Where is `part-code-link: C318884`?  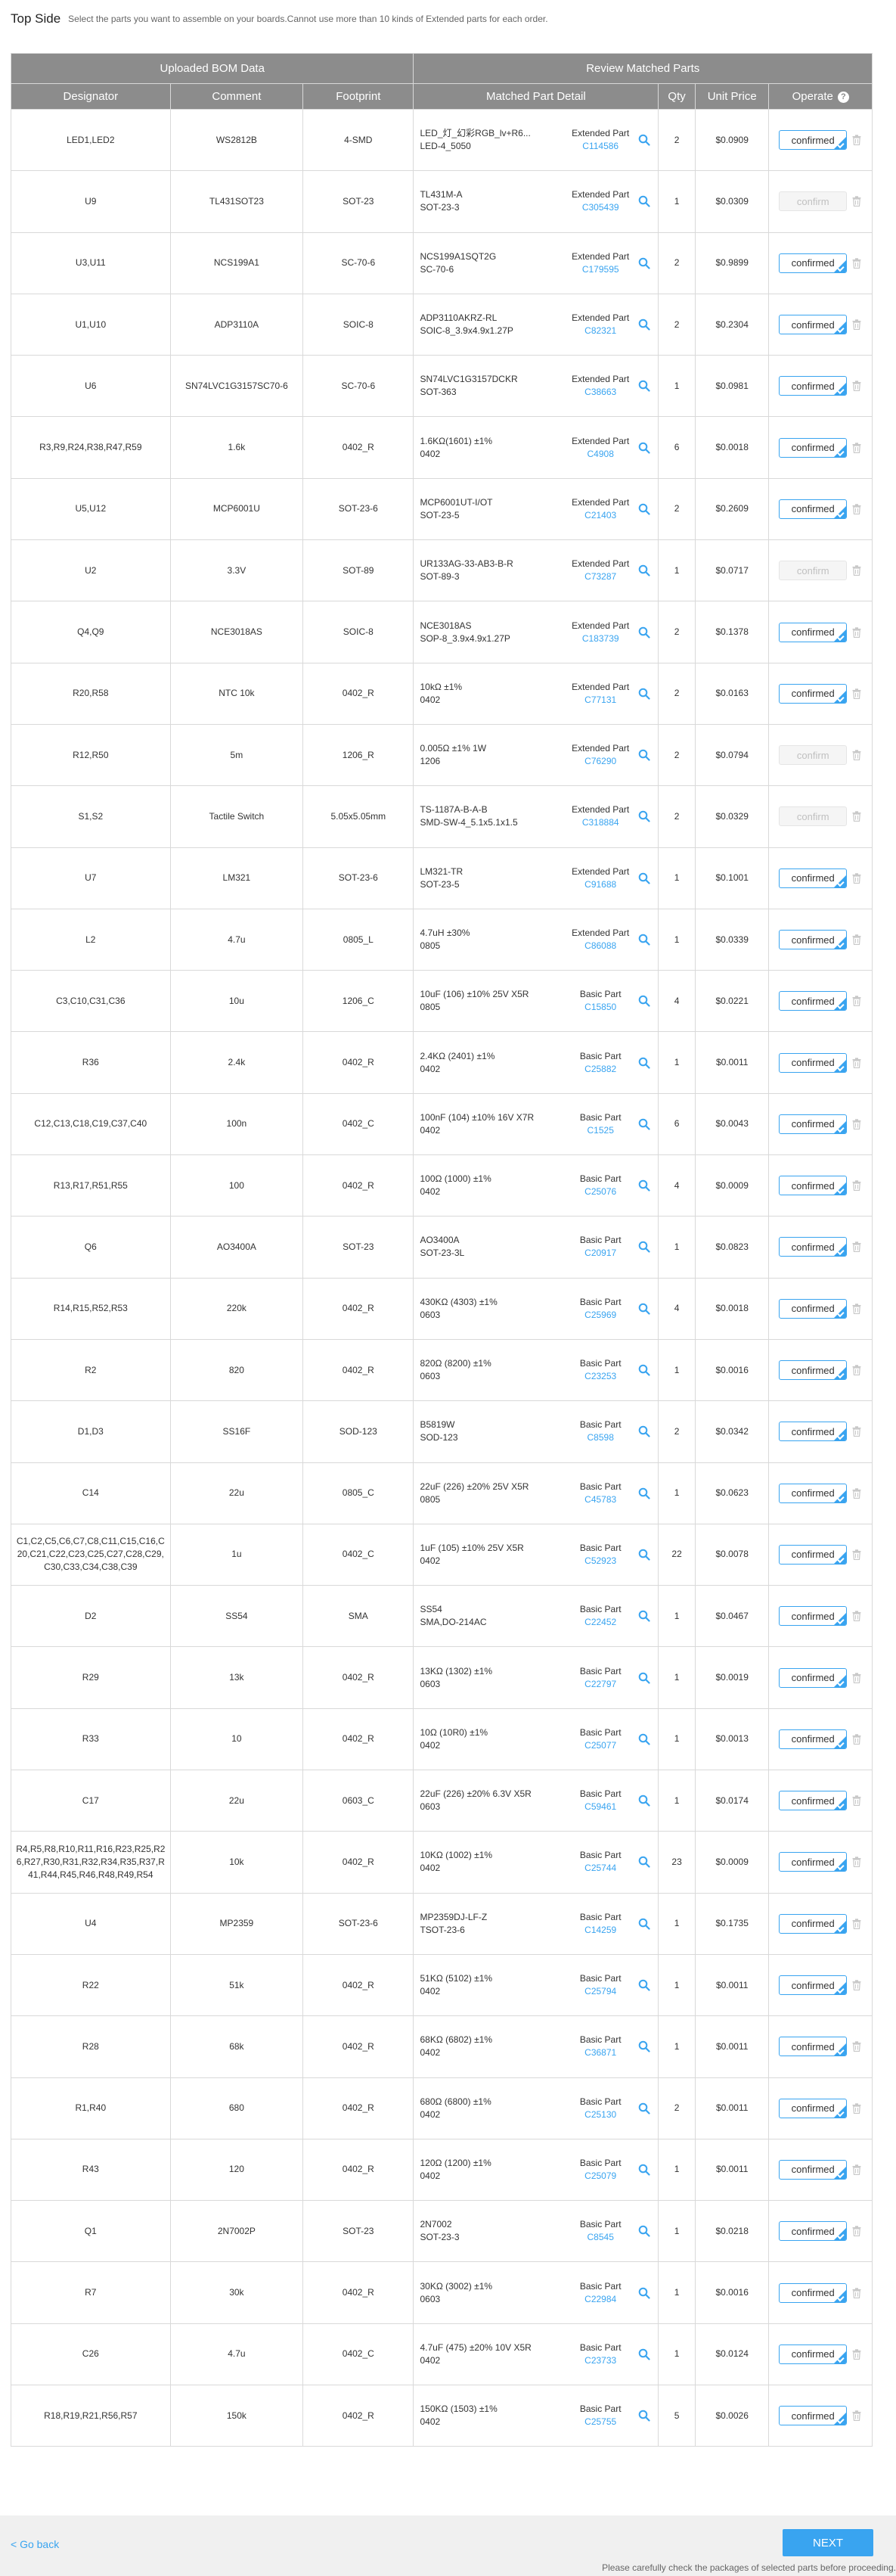
part-code-link: C318884 is located at coordinates (600, 822).